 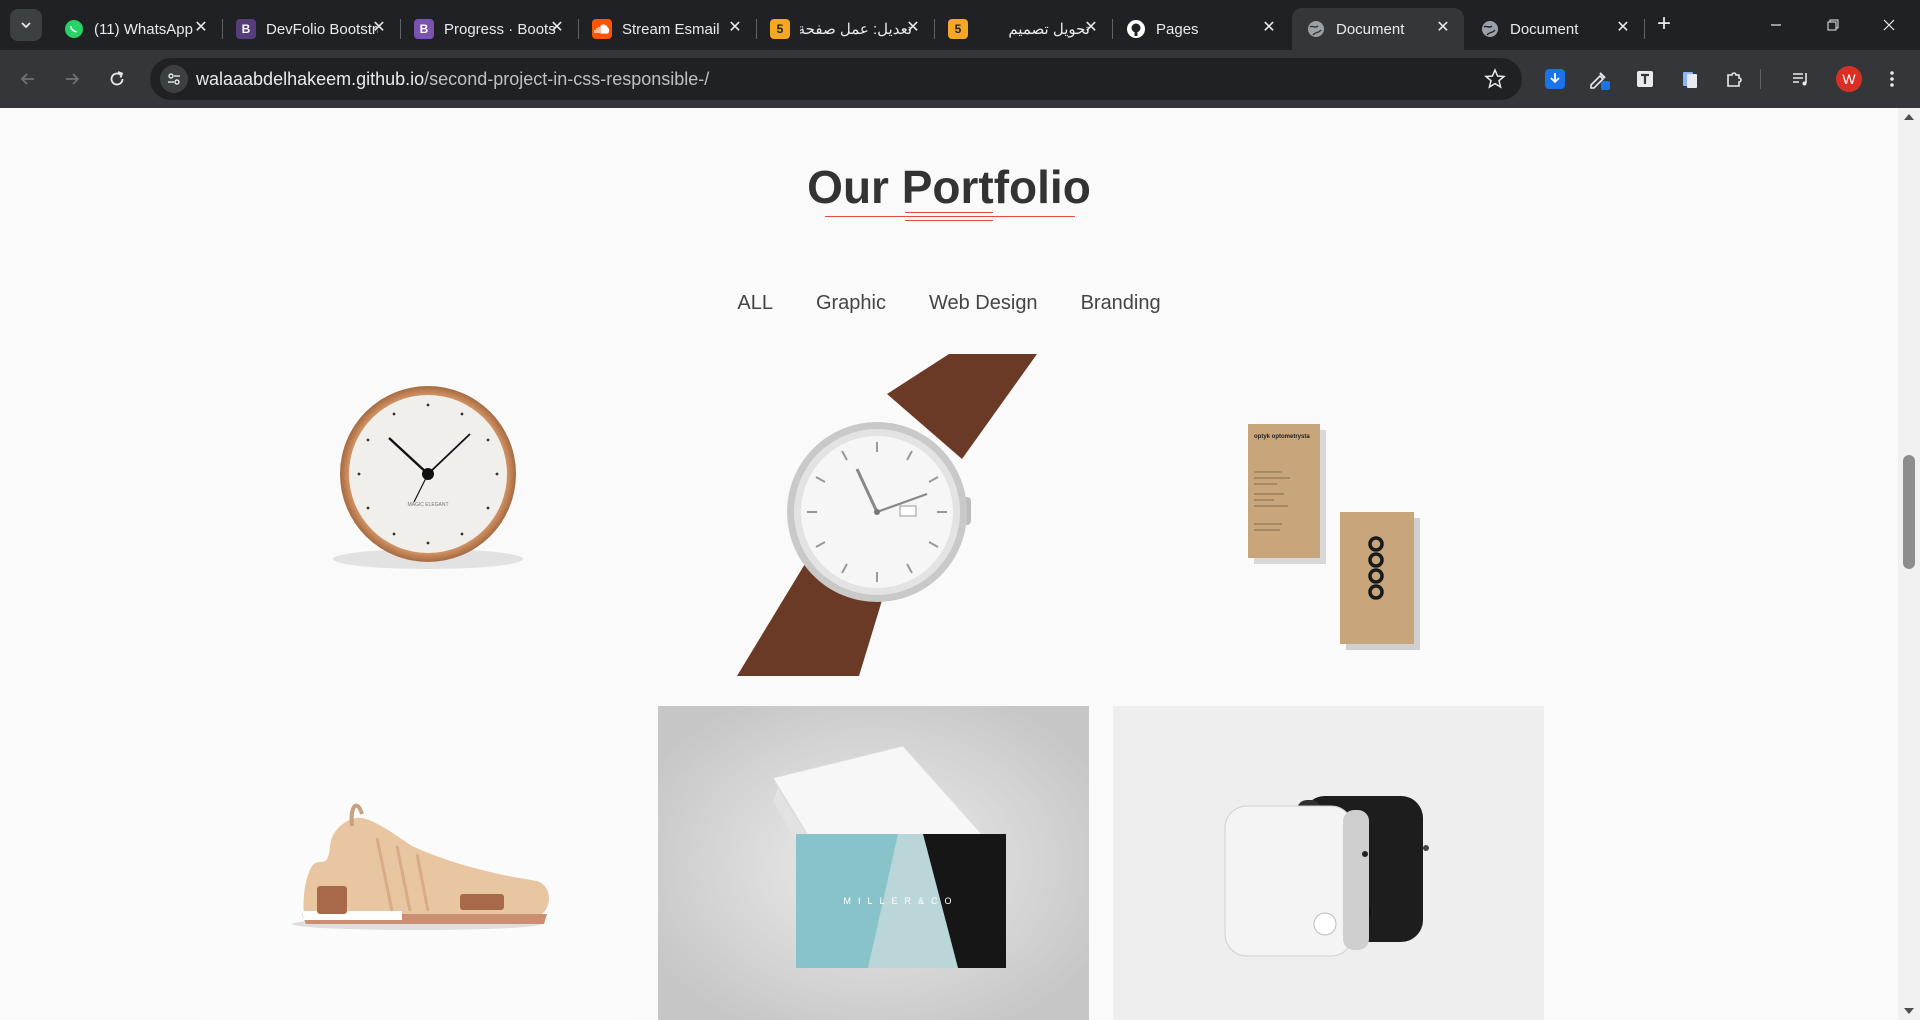 I want to click on tab-devfolio: B DevFolio Bootstrap ✕, so click(x=311, y=29).